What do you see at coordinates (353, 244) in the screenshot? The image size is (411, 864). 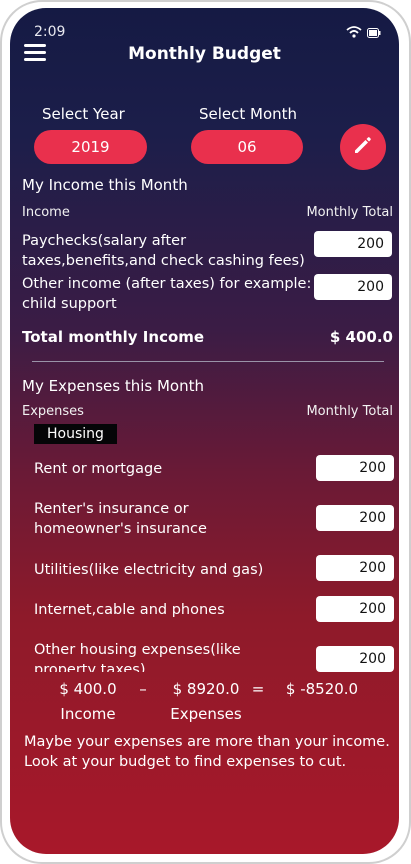 I see `income-paychecks-input: 200` at bounding box center [353, 244].